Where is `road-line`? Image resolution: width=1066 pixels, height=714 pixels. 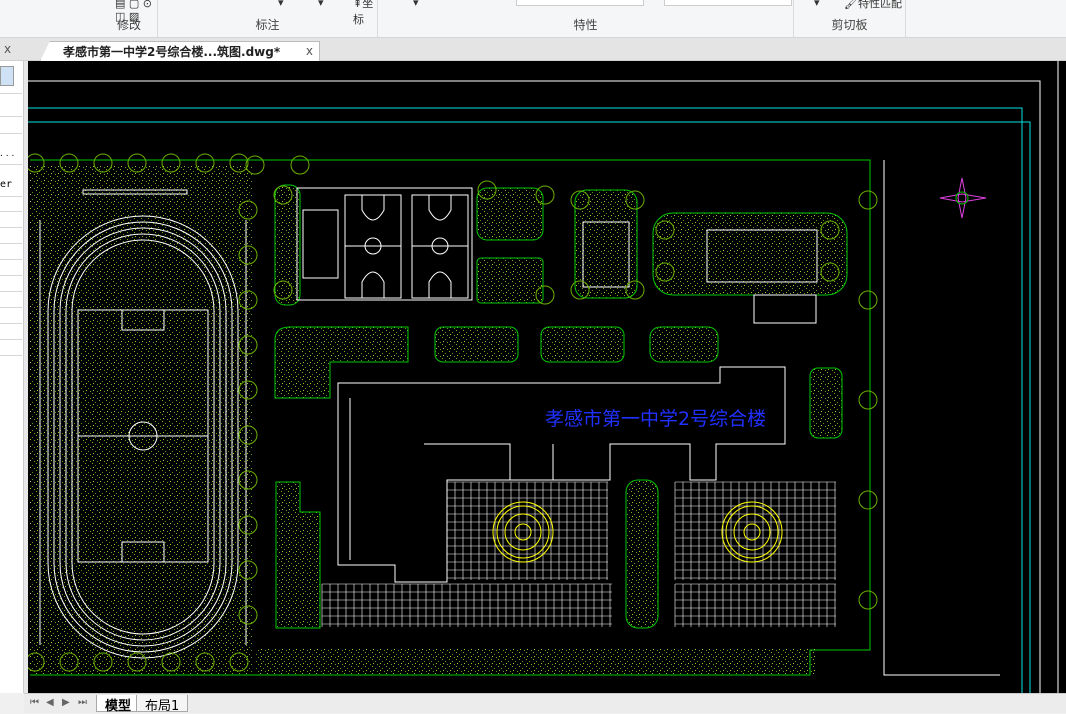
road-line is located at coordinates (941, 418).